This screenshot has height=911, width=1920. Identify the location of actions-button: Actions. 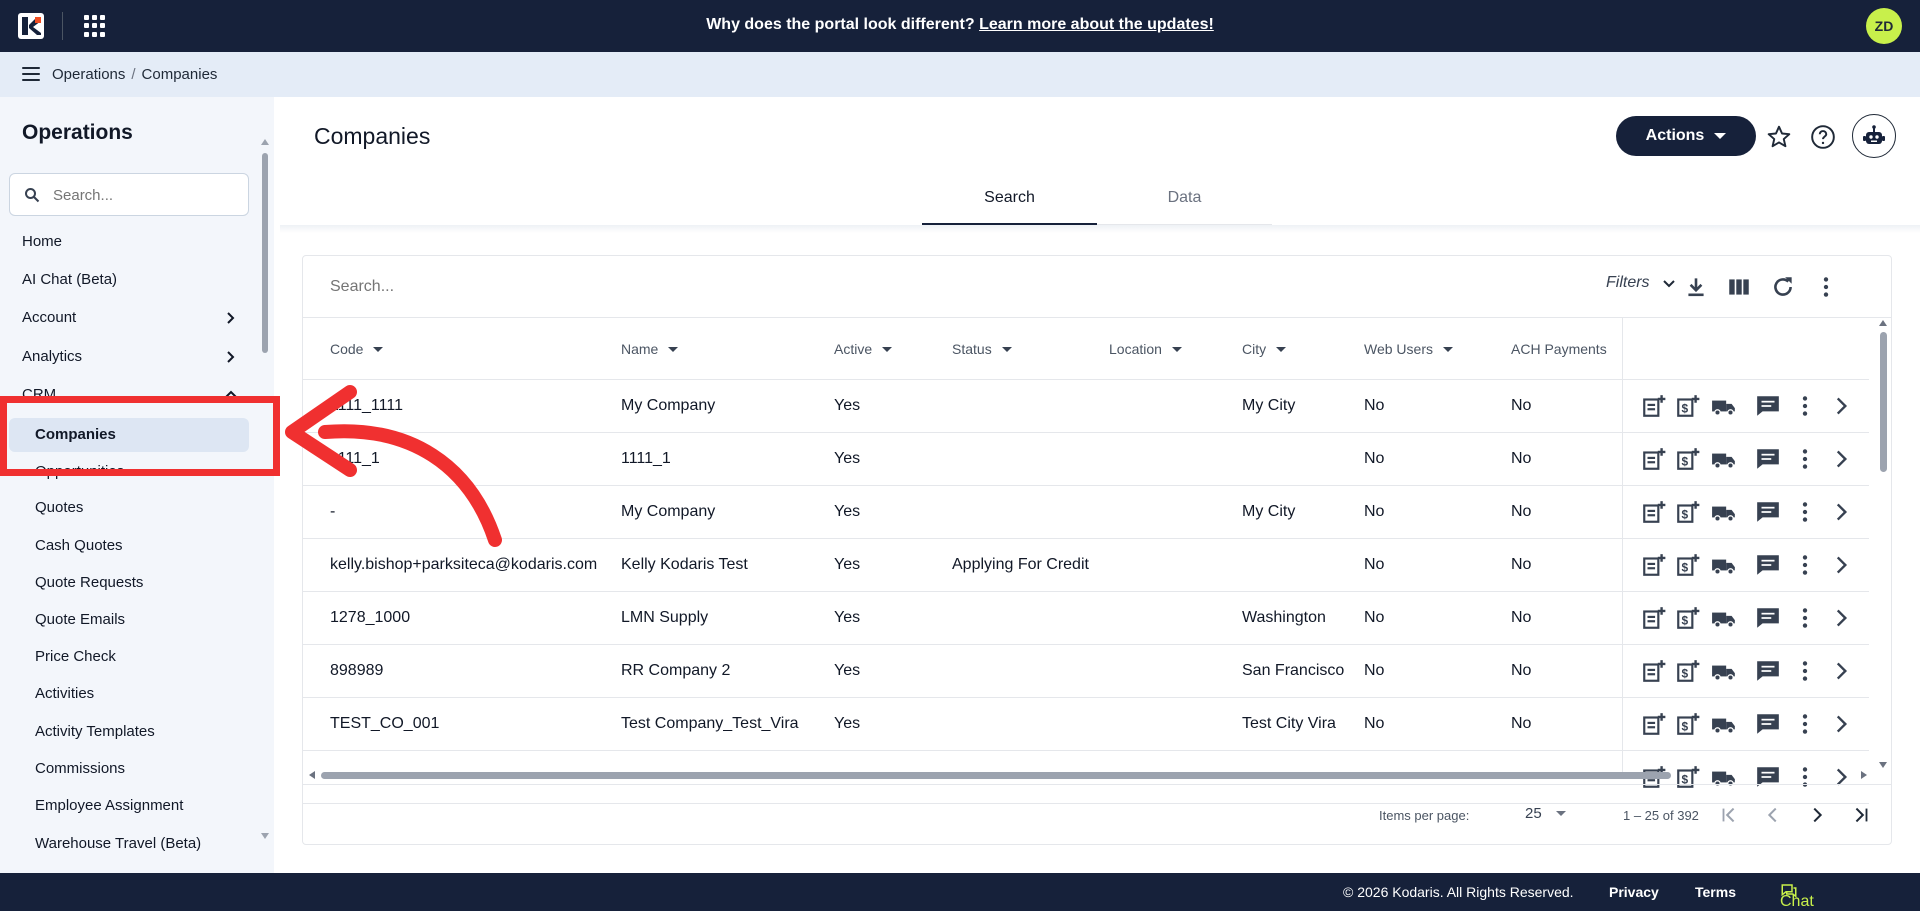
(1686, 136).